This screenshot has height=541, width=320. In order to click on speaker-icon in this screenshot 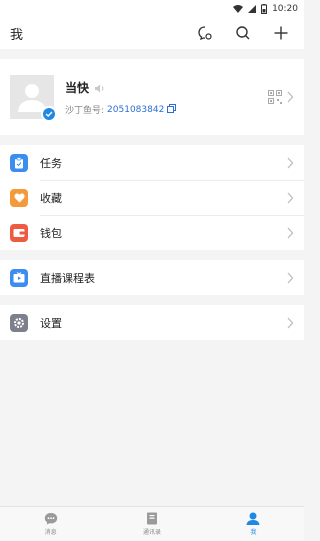, I will do `click(100, 87)`.